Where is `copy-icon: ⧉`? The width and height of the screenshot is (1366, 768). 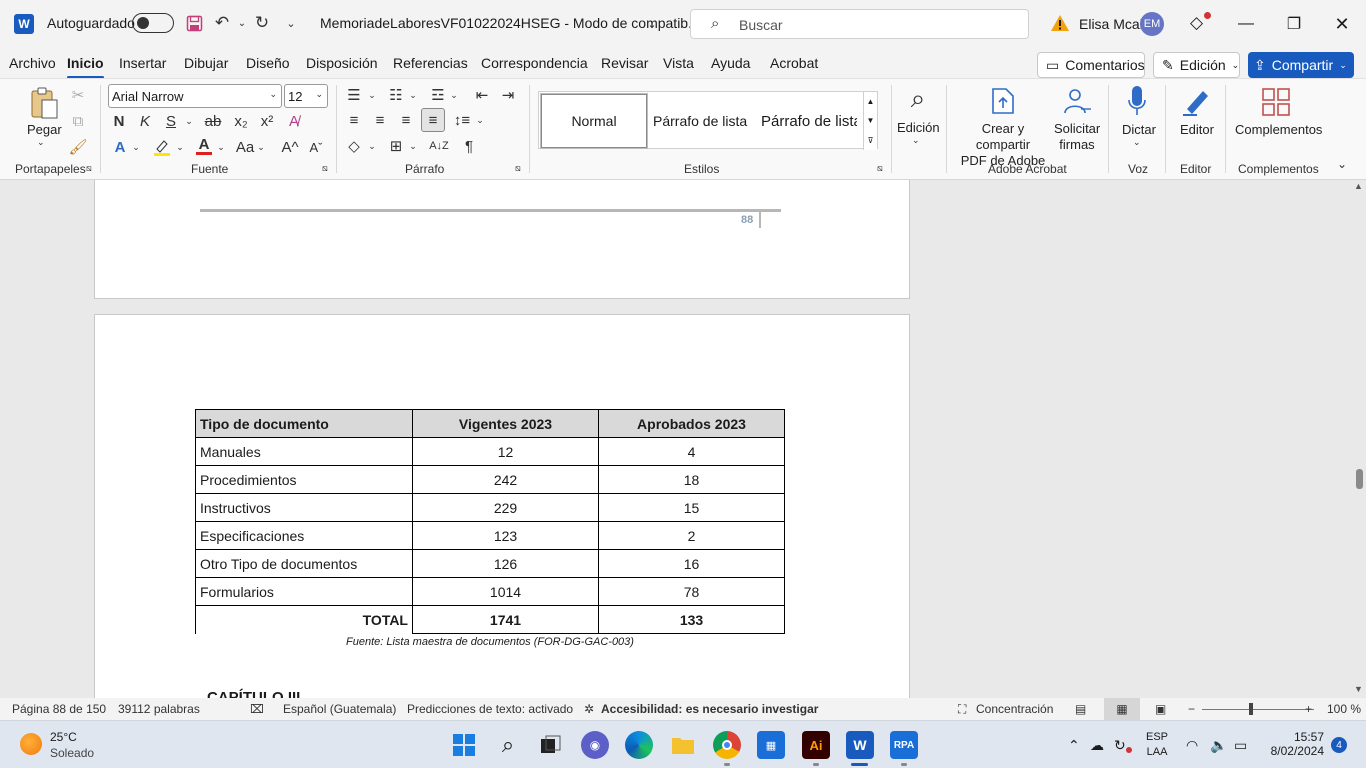 copy-icon: ⧉ is located at coordinates (78, 121).